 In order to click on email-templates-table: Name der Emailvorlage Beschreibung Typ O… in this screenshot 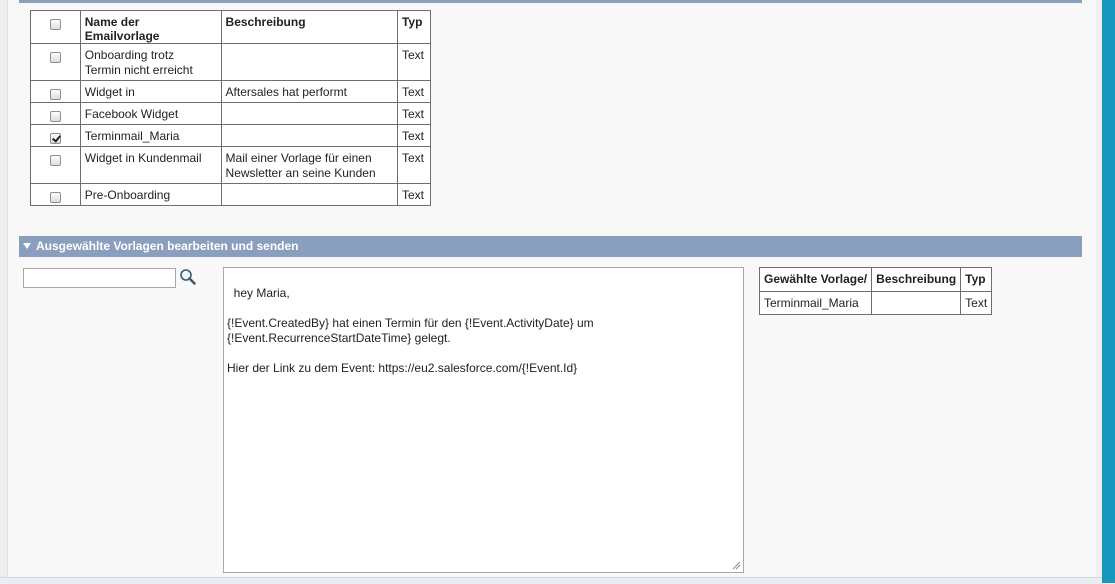, I will do `click(231, 108)`.